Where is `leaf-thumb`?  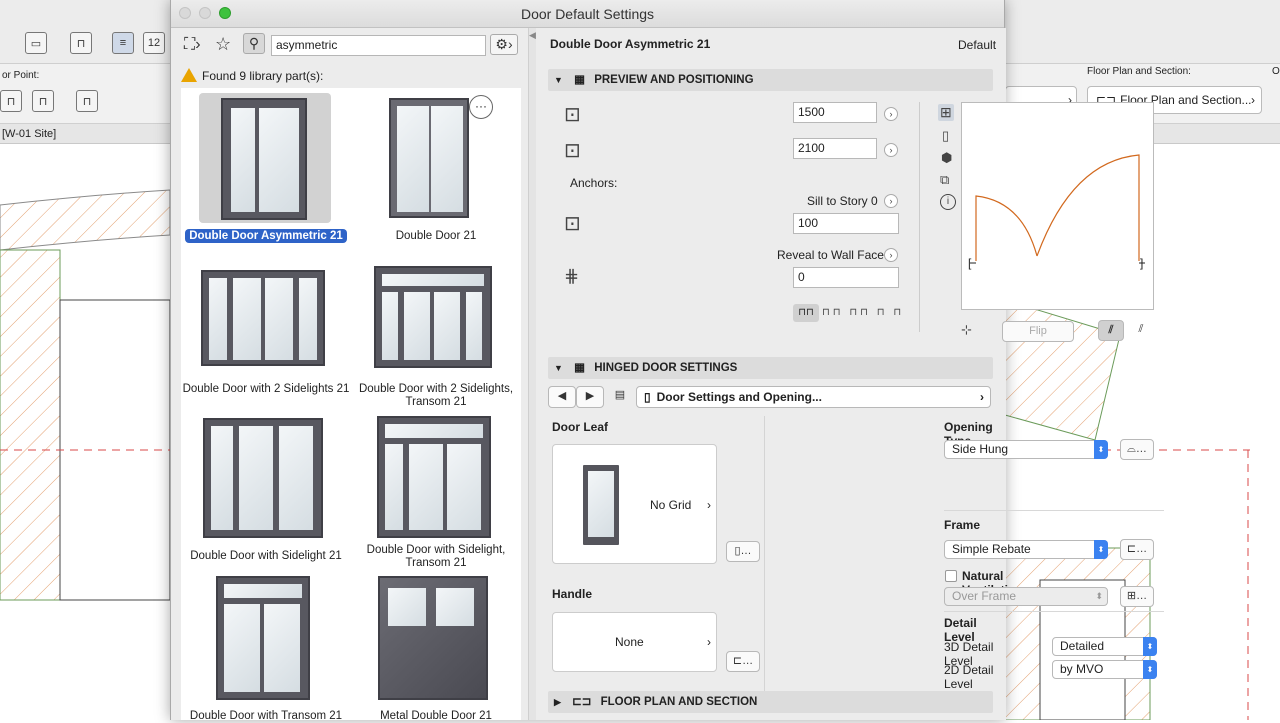 leaf-thumb is located at coordinates (601, 505).